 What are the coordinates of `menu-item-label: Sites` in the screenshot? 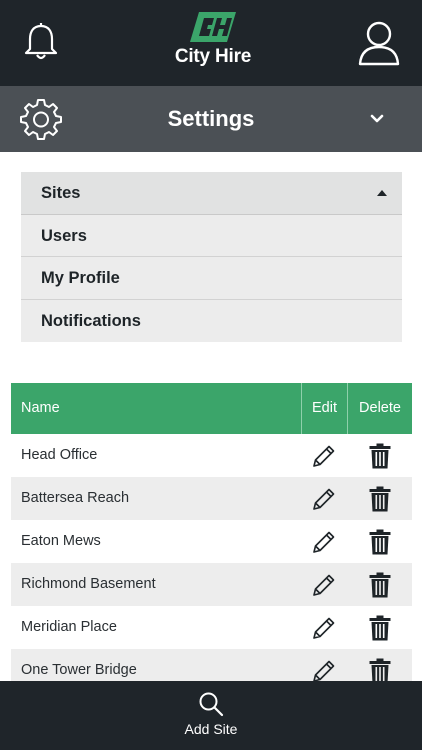 It's located at (61, 193).